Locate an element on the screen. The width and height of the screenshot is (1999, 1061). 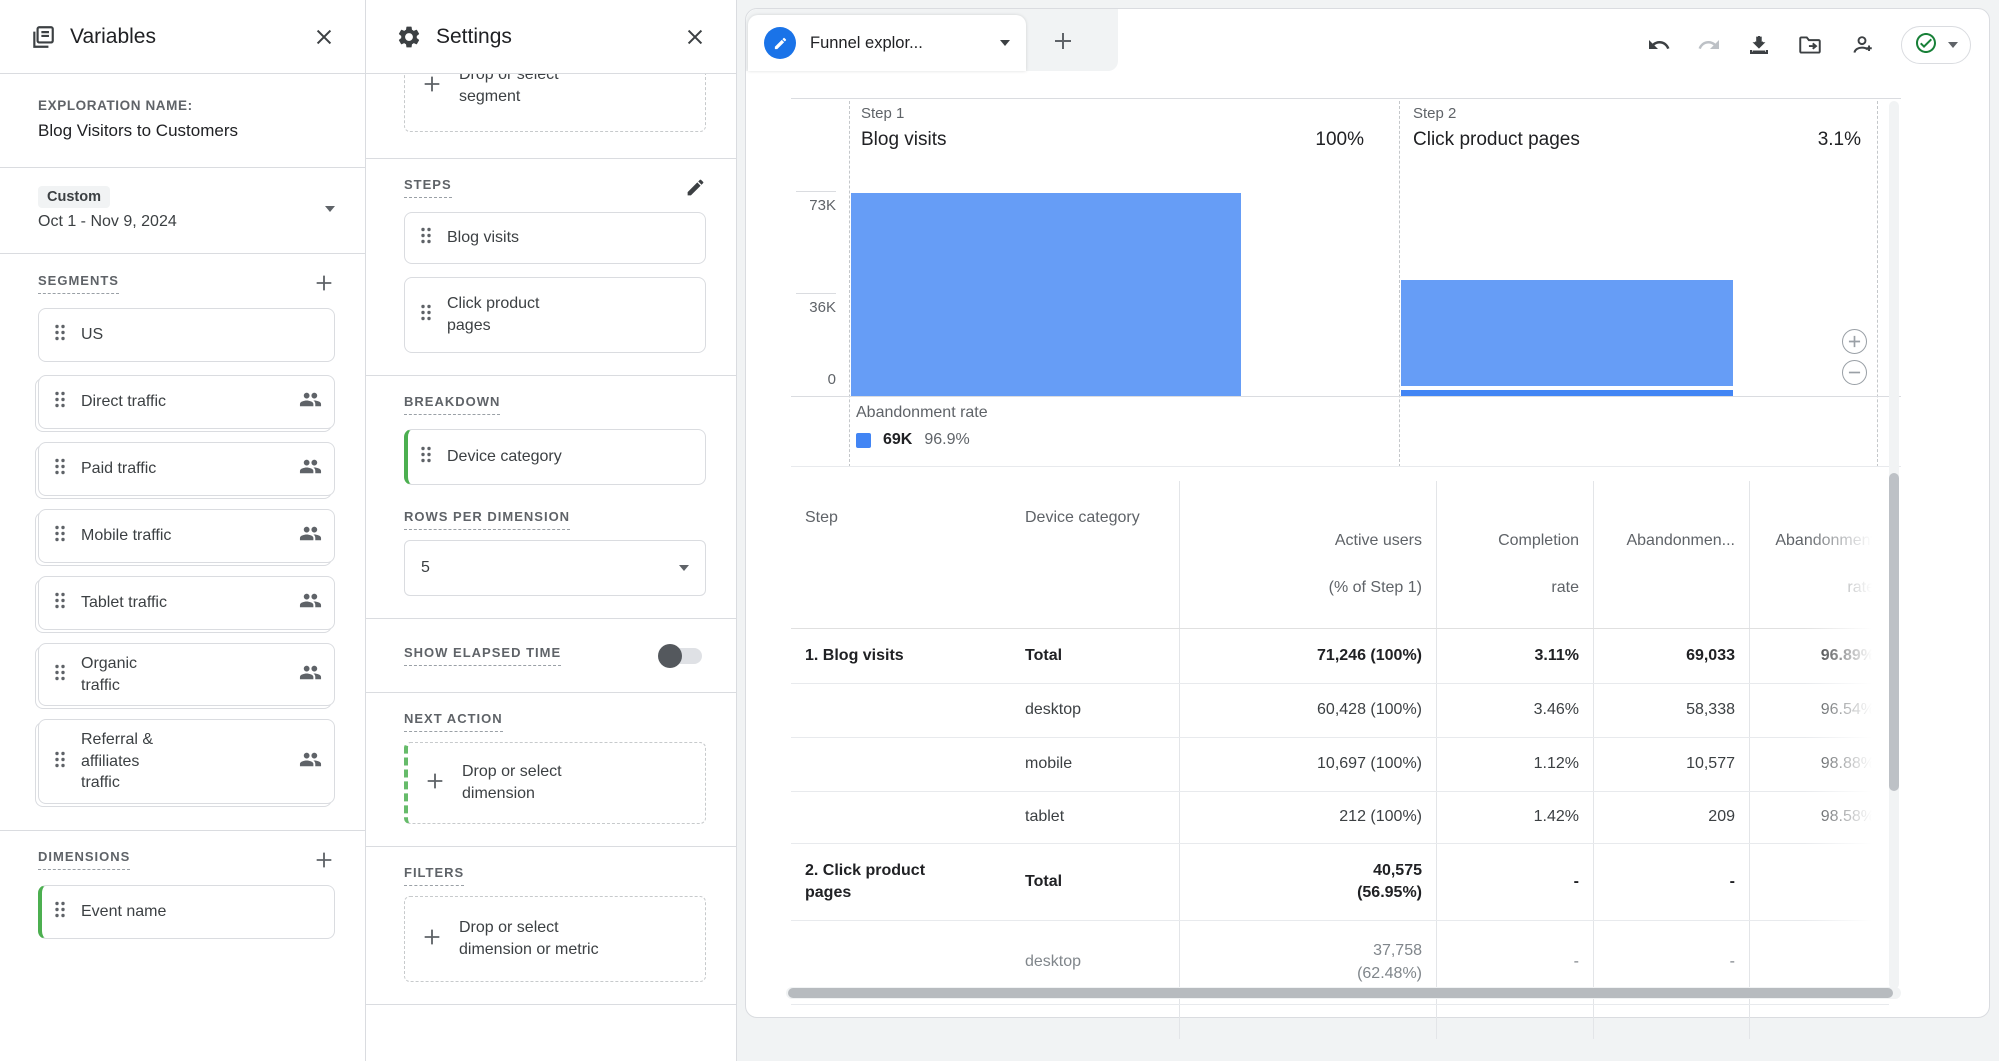
add-tab-button is located at coordinates (1063, 41).